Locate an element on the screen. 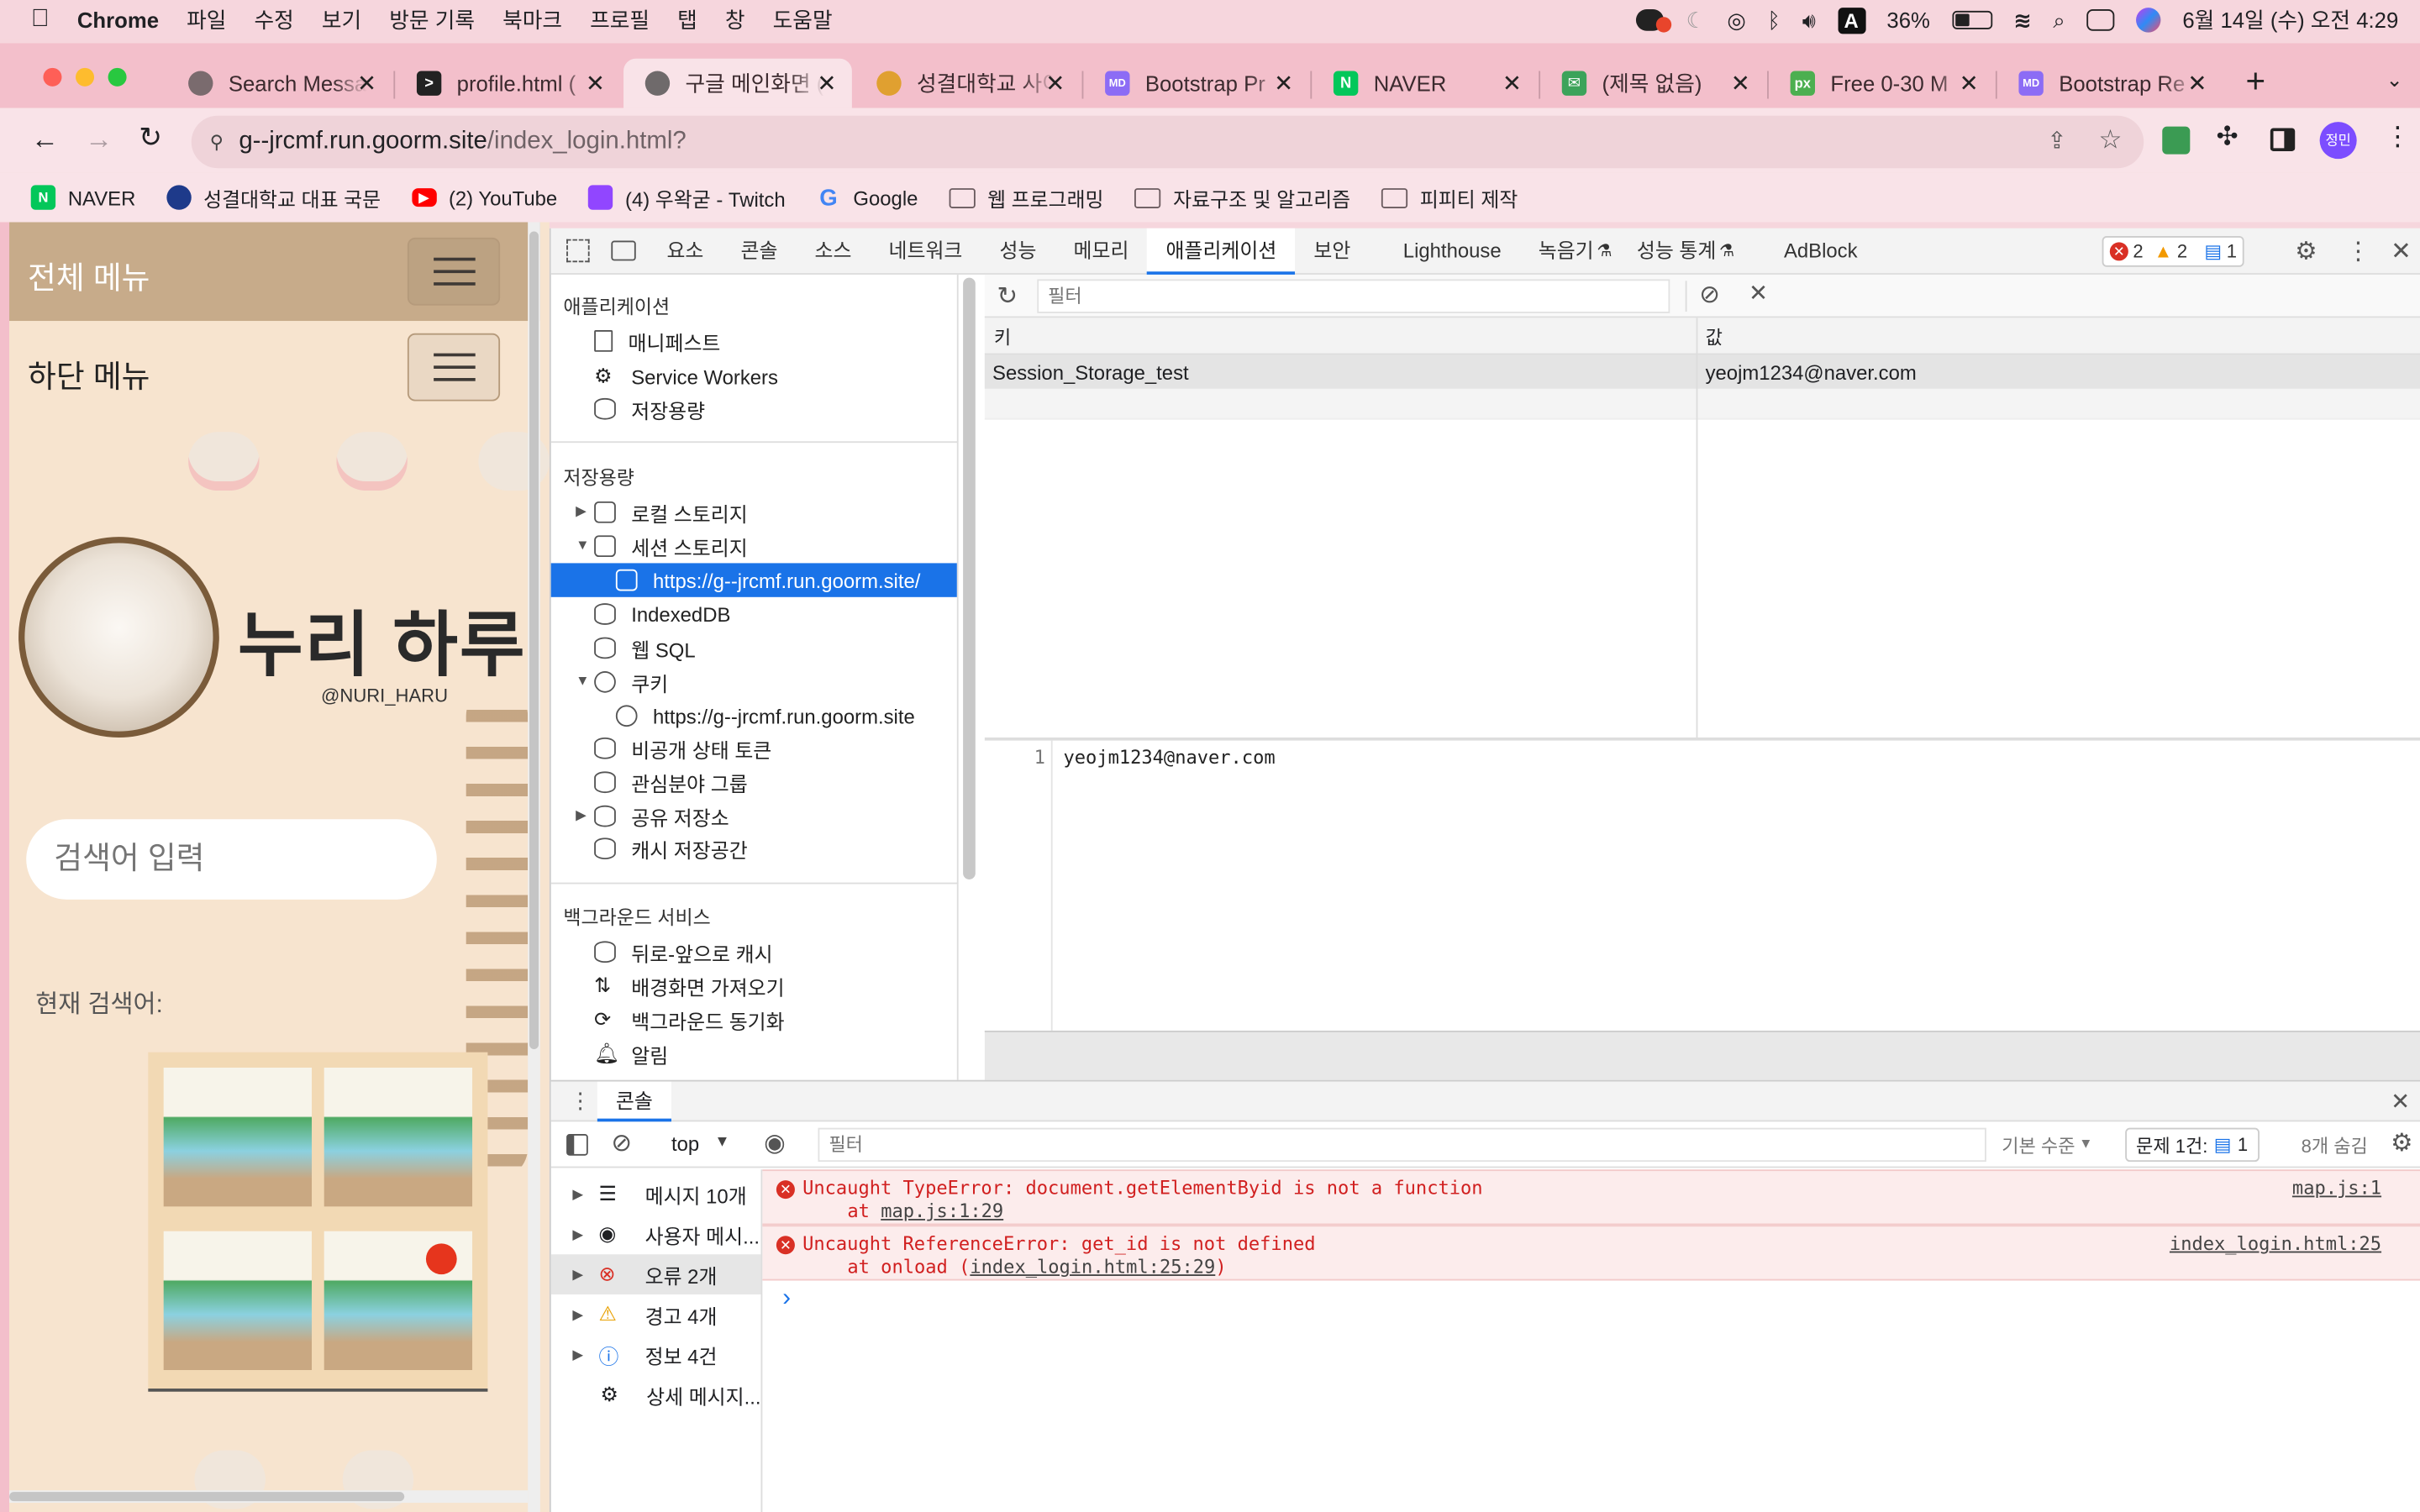  share-icon: ⇪ is located at coordinates (2056, 140).